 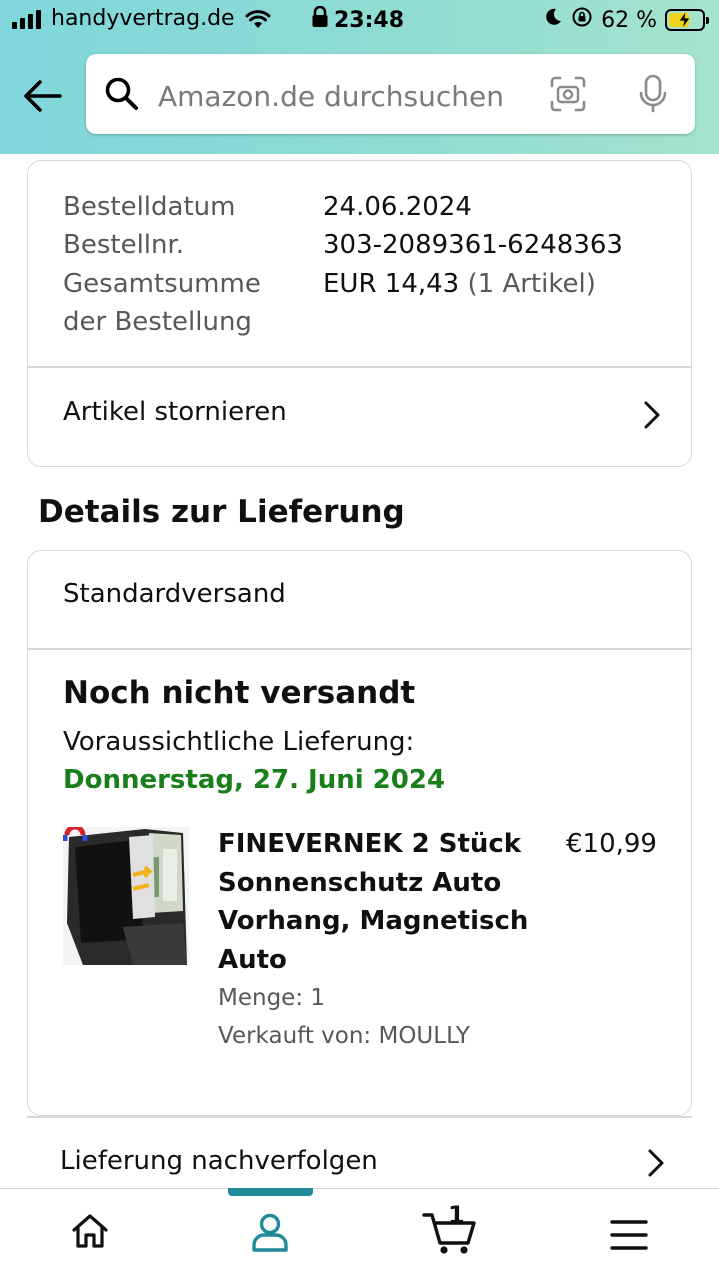 I want to click on eta-date: Donnerstag, 27. Juni 2024, so click(x=254, y=780).